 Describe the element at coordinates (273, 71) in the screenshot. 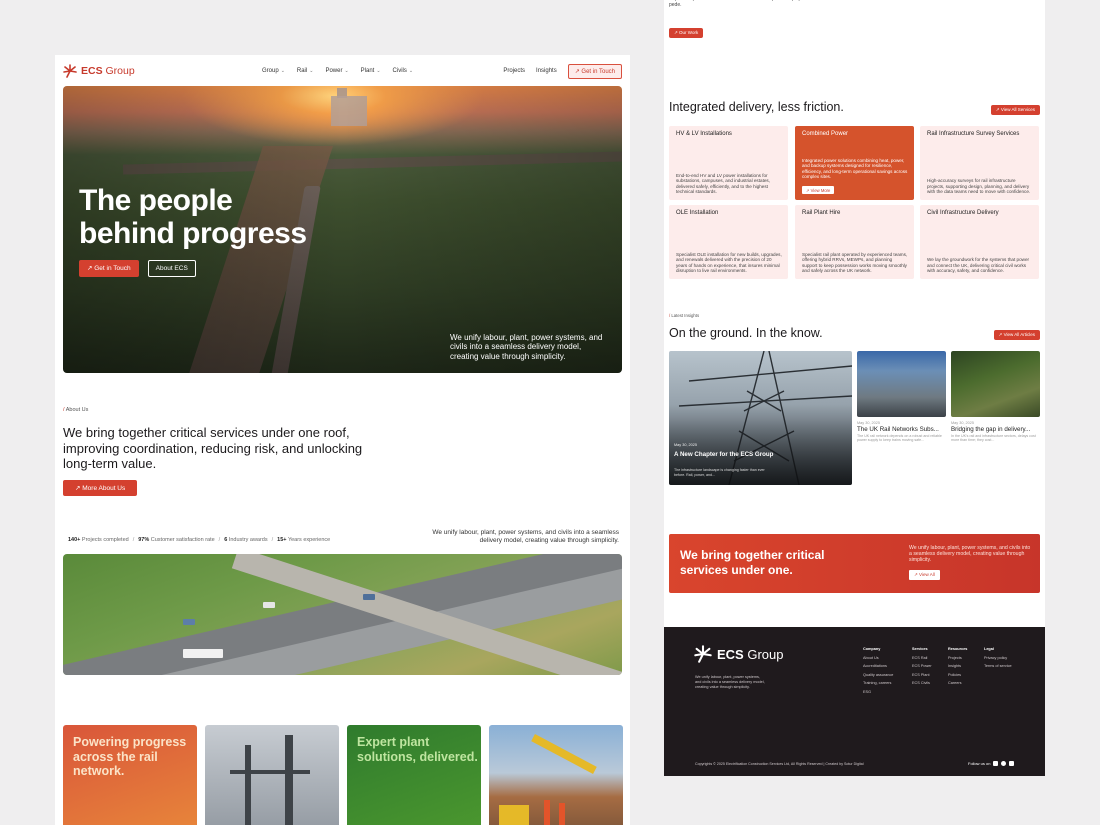

I see `menu-item-group: Group ⌄` at that location.